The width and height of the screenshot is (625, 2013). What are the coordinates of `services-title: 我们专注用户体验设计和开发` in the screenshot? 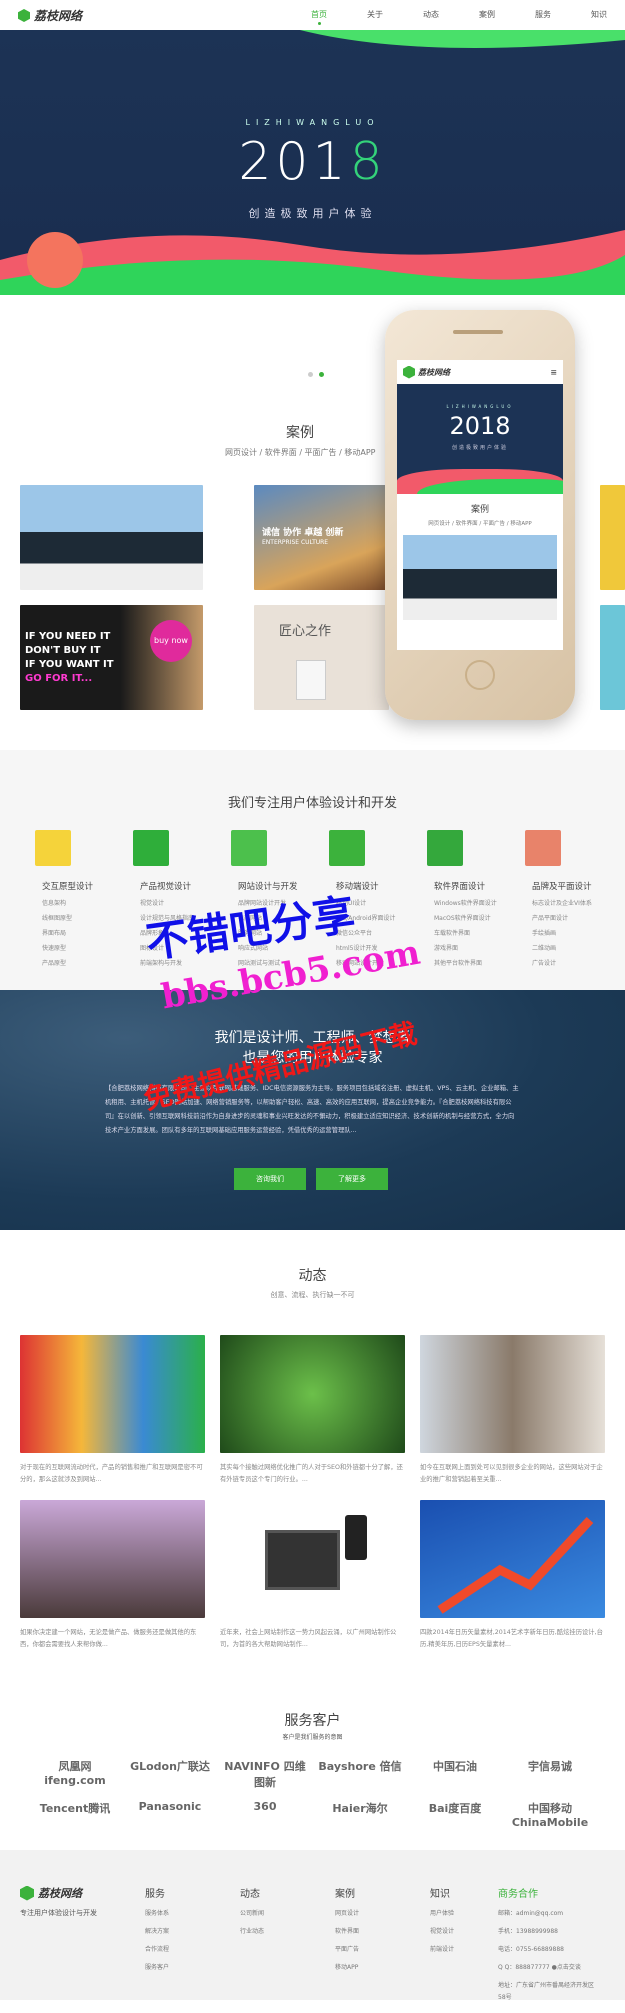 It's located at (312, 803).